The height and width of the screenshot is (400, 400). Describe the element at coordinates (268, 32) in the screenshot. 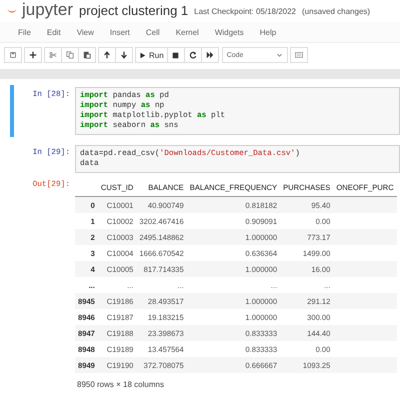

I see `menu-item: Help` at that location.